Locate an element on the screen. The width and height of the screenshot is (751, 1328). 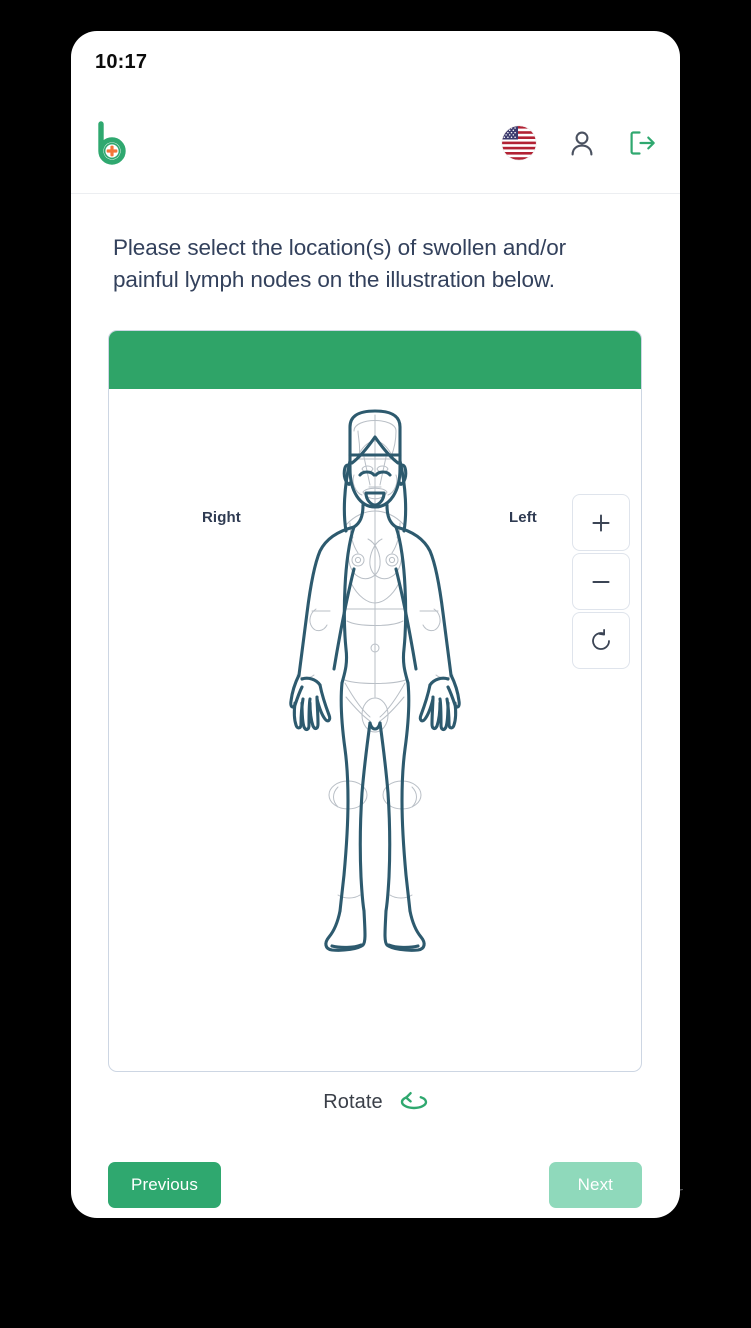
rotate-control: Rotate is located at coordinates (375, 1102).